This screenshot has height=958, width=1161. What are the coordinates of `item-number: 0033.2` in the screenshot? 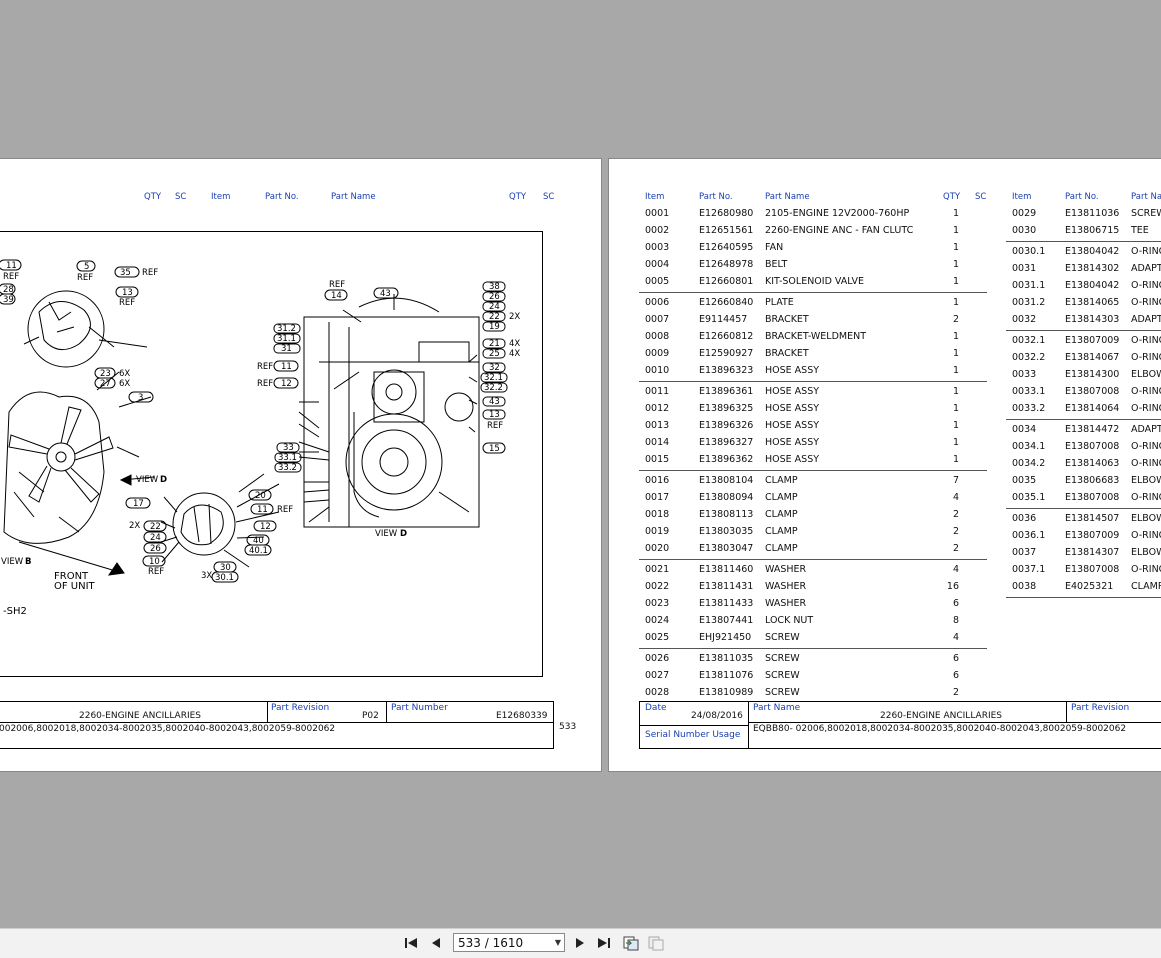 It's located at (1029, 408).